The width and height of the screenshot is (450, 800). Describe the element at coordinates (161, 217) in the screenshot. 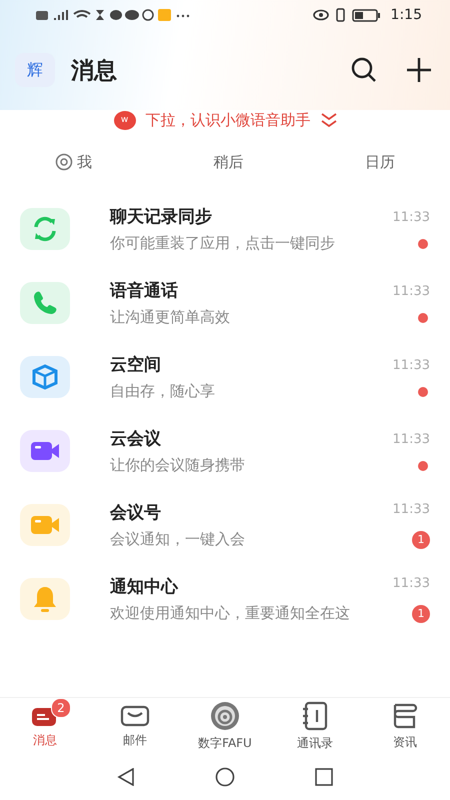

I see `message-title: 聊天记录同步` at that location.